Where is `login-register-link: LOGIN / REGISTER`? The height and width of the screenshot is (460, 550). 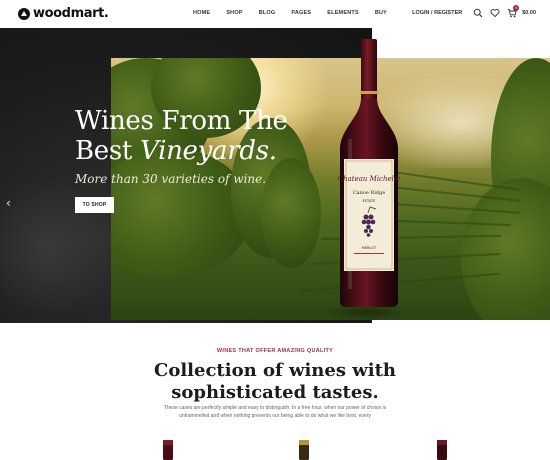 login-register-link: LOGIN / REGISTER is located at coordinates (437, 13).